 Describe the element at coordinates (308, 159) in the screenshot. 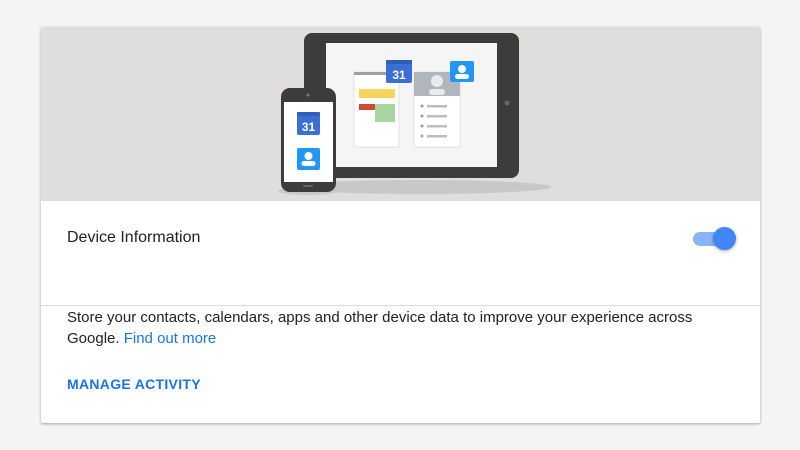

I see `phone-contacts-icon` at that location.